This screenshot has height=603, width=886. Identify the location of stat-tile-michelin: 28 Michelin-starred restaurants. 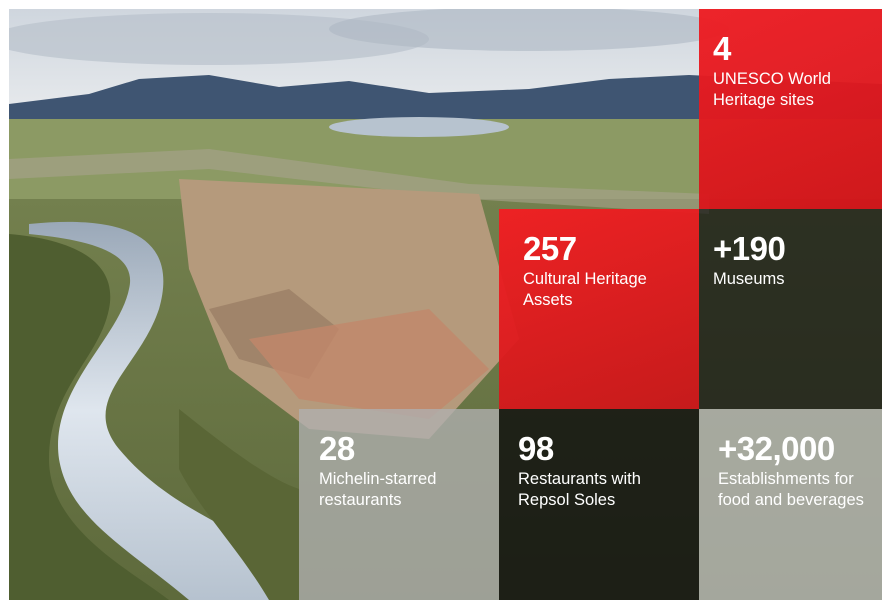
(399, 504).